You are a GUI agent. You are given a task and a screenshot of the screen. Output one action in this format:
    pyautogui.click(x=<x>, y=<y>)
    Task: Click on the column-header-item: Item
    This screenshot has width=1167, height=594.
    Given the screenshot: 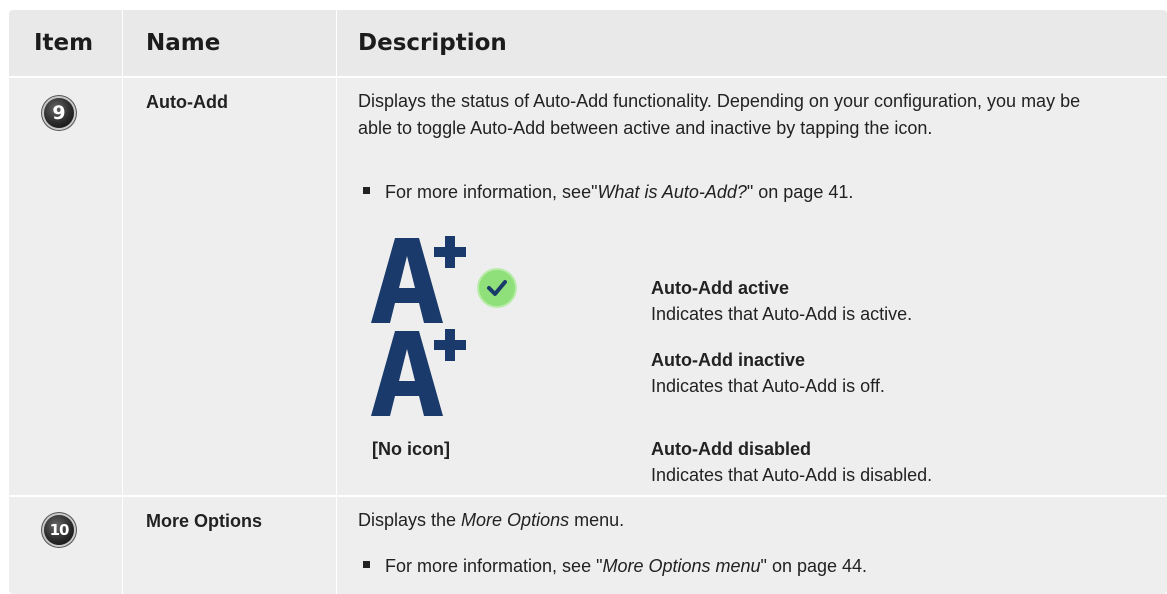 What is the action you would take?
    pyautogui.click(x=64, y=43)
    